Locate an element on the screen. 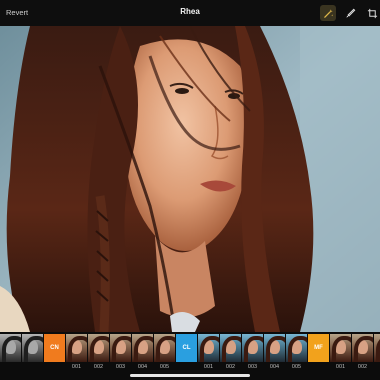  auto-enhance-tool-button is located at coordinates (328, 13).